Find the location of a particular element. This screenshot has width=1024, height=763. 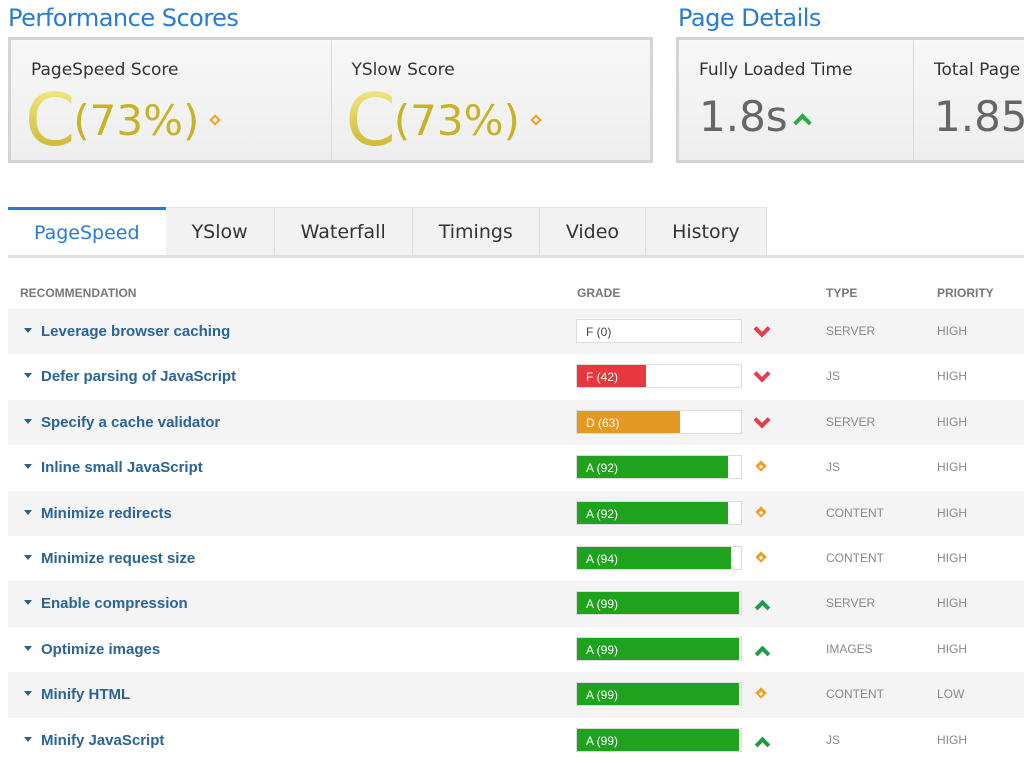

priority-cell: LOW is located at coordinates (951, 694).